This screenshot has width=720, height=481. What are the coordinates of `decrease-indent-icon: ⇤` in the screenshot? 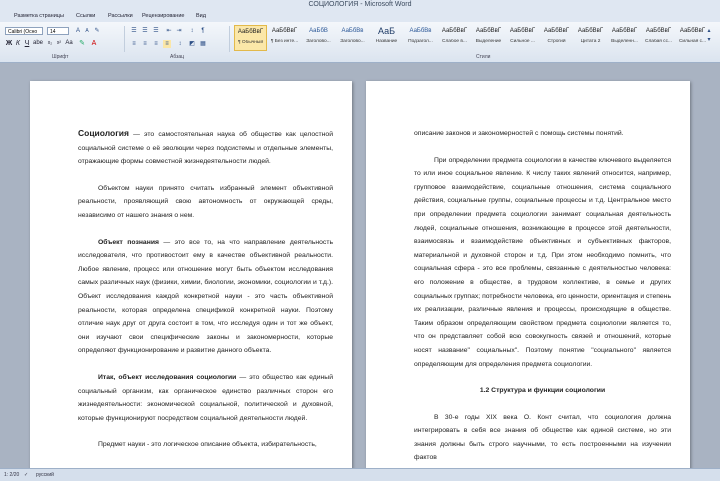 It's located at (169, 31).